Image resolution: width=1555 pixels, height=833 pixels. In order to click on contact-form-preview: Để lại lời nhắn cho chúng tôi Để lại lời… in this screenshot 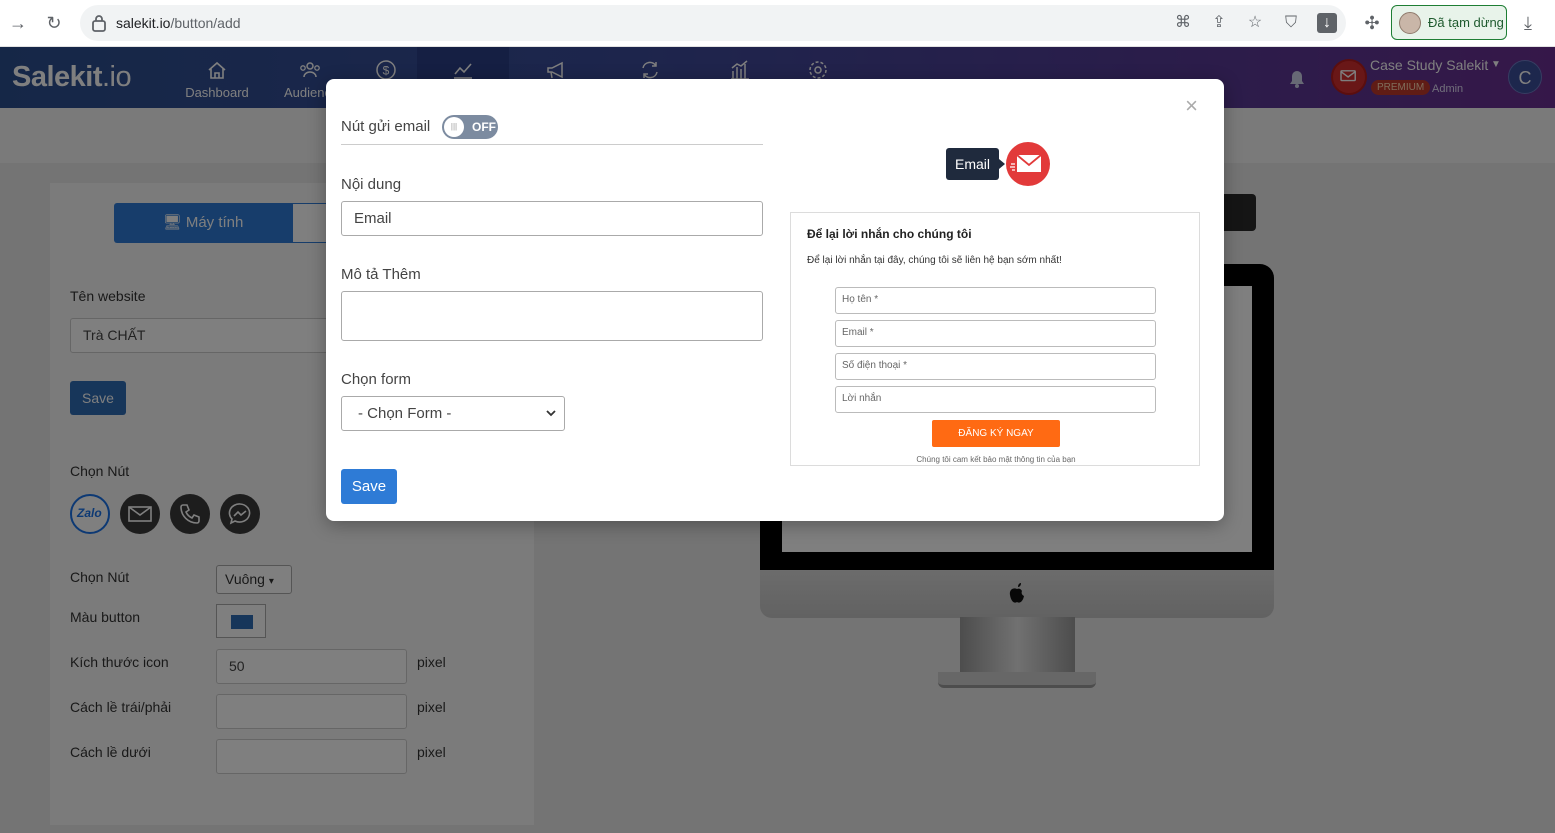, I will do `click(995, 339)`.